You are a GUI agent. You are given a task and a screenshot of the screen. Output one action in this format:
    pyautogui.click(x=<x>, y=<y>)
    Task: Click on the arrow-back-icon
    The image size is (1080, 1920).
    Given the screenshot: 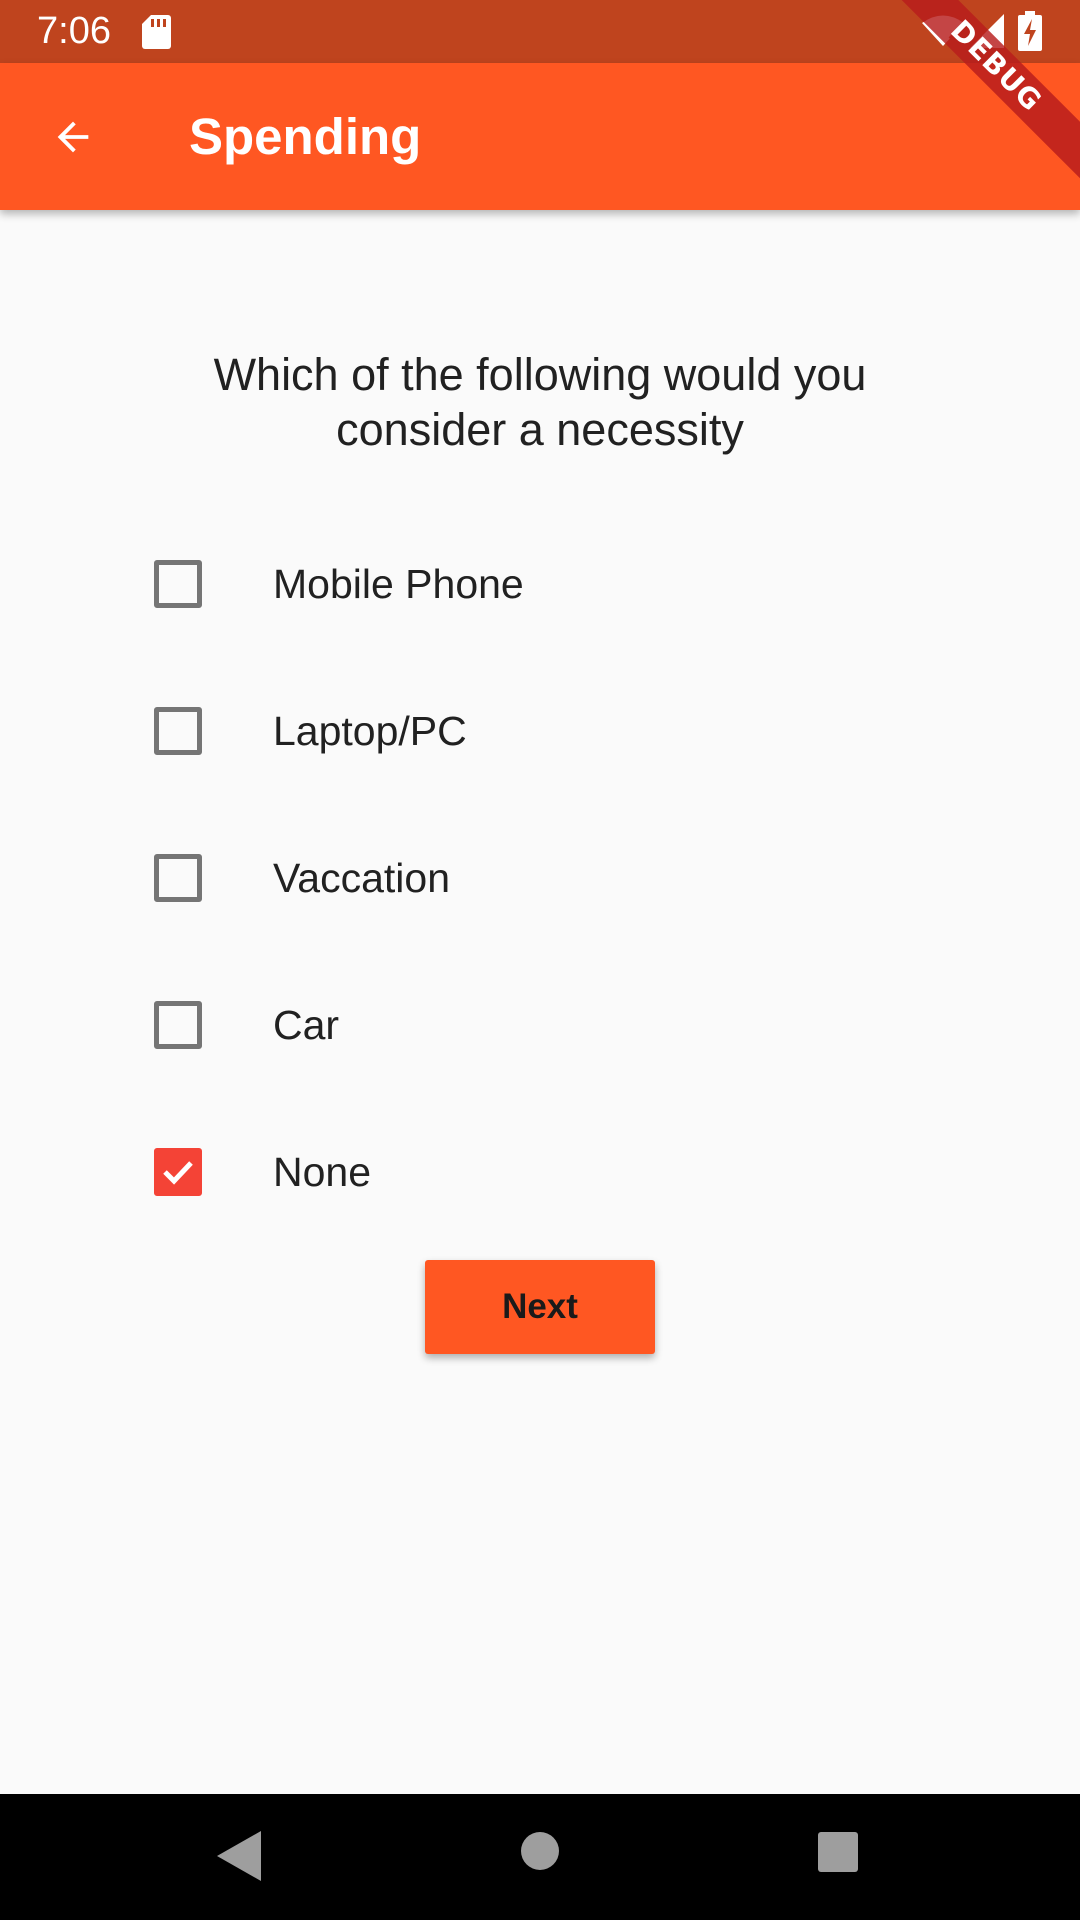 What is the action you would take?
    pyautogui.click(x=73, y=137)
    